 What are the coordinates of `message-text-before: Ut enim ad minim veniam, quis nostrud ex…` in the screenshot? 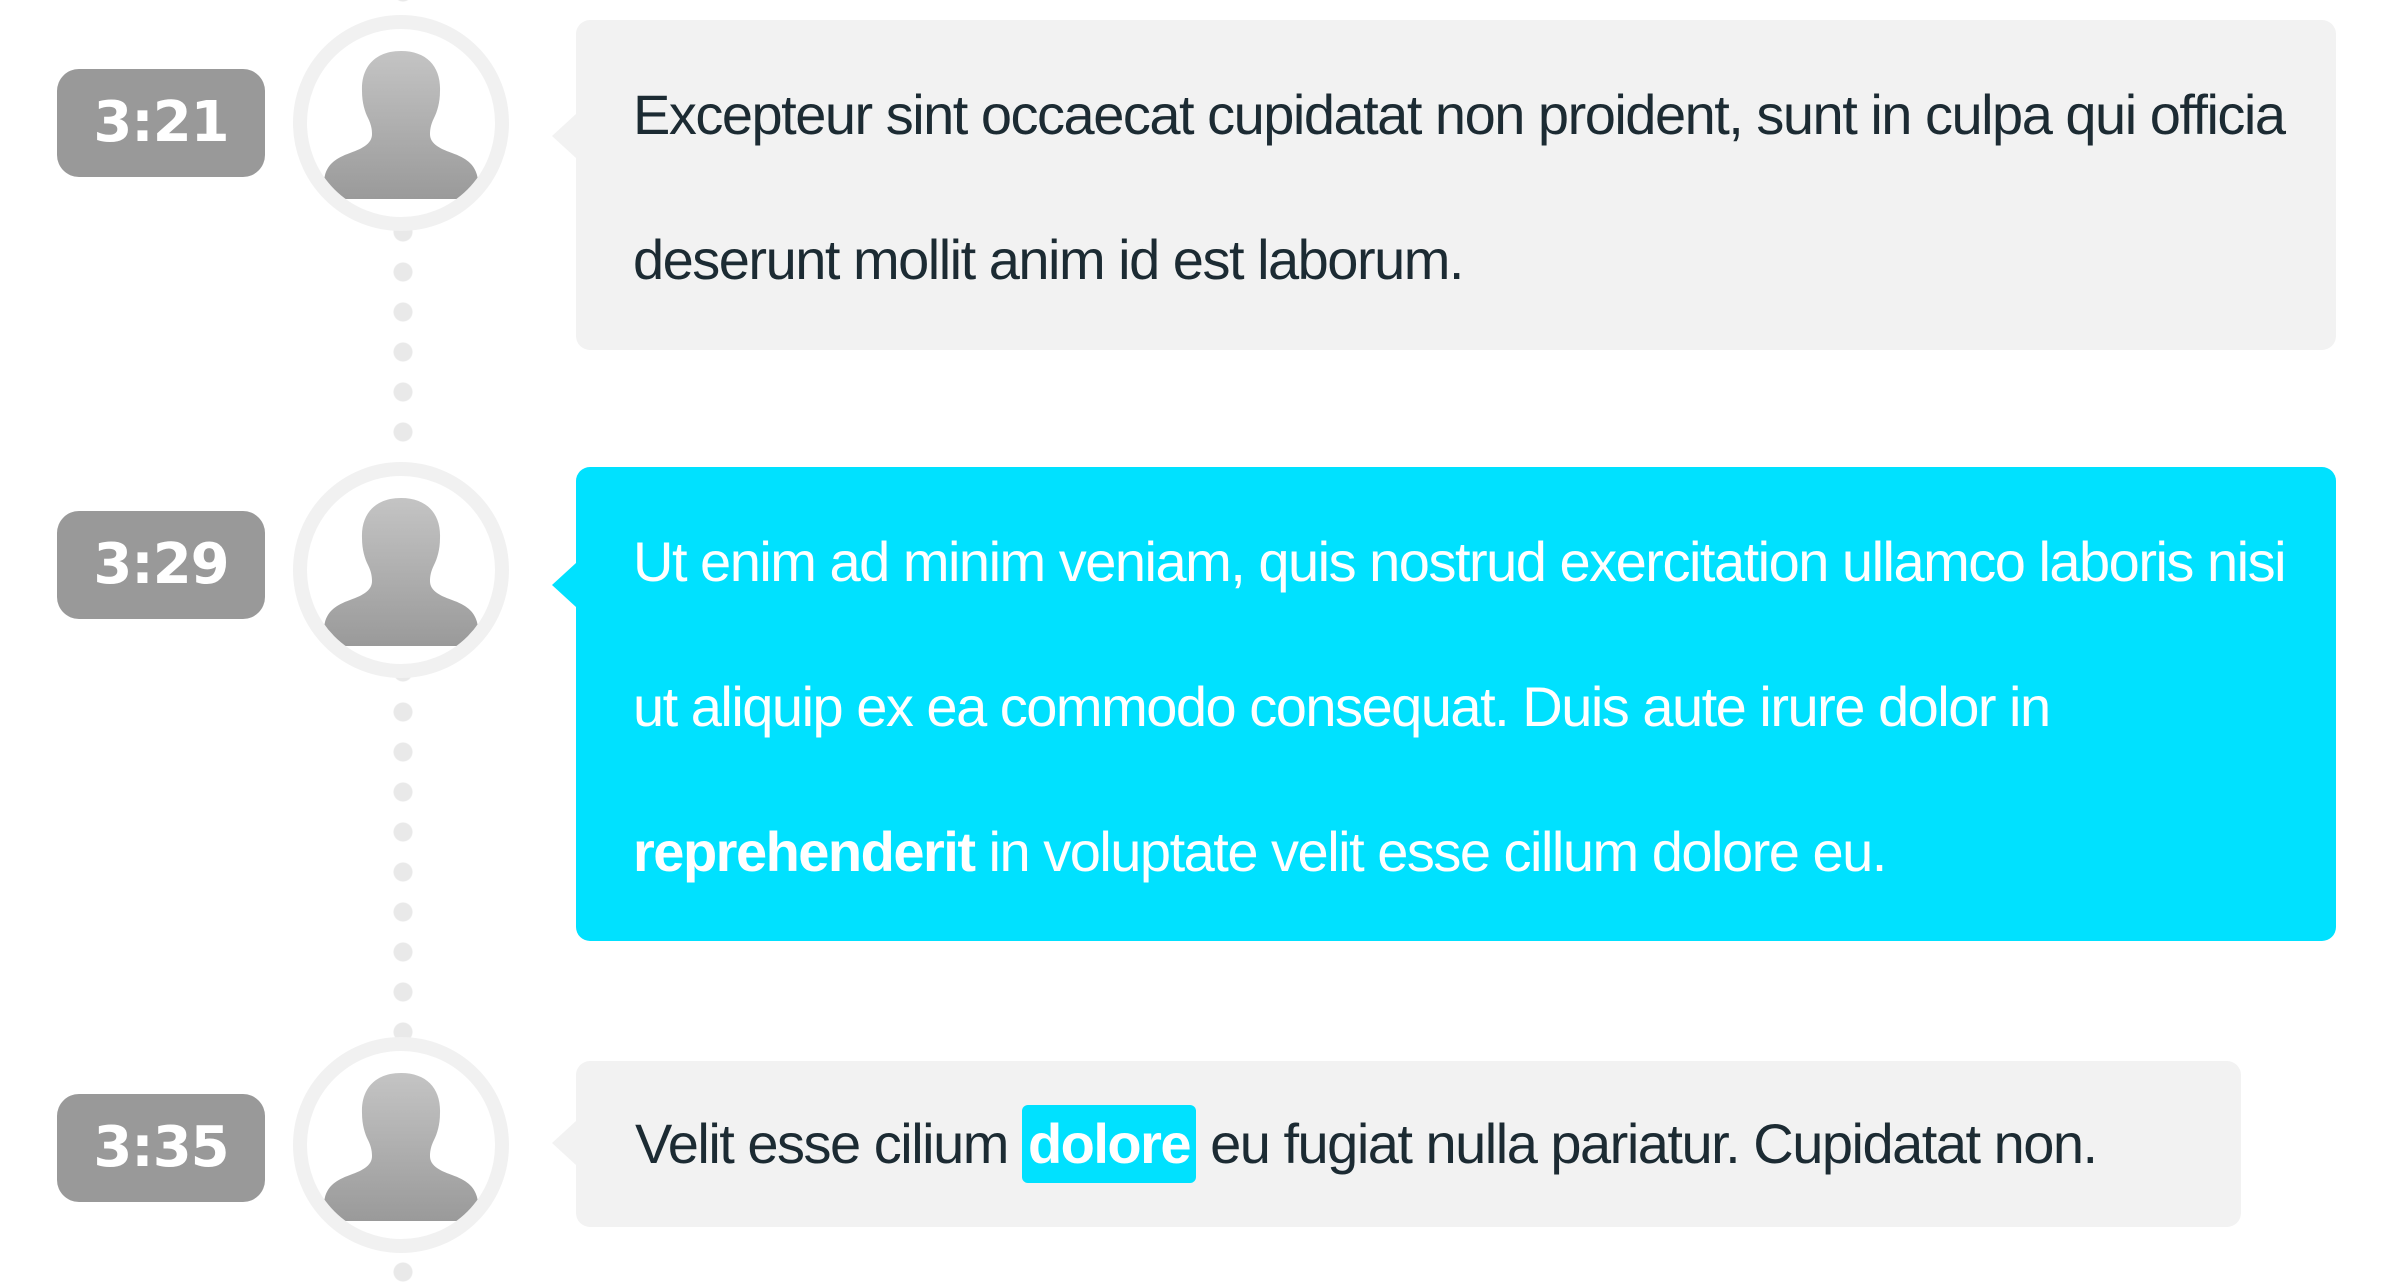 It's located at (1460, 634).